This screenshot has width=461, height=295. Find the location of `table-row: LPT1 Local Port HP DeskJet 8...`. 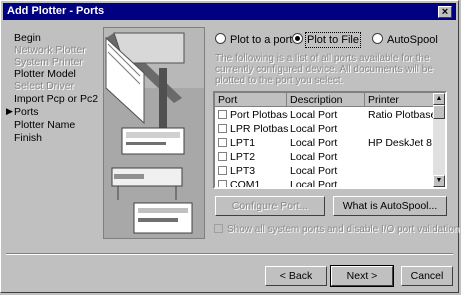

table-row: LPT1 Local Port HP DeskJet 8... is located at coordinates (325, 143).